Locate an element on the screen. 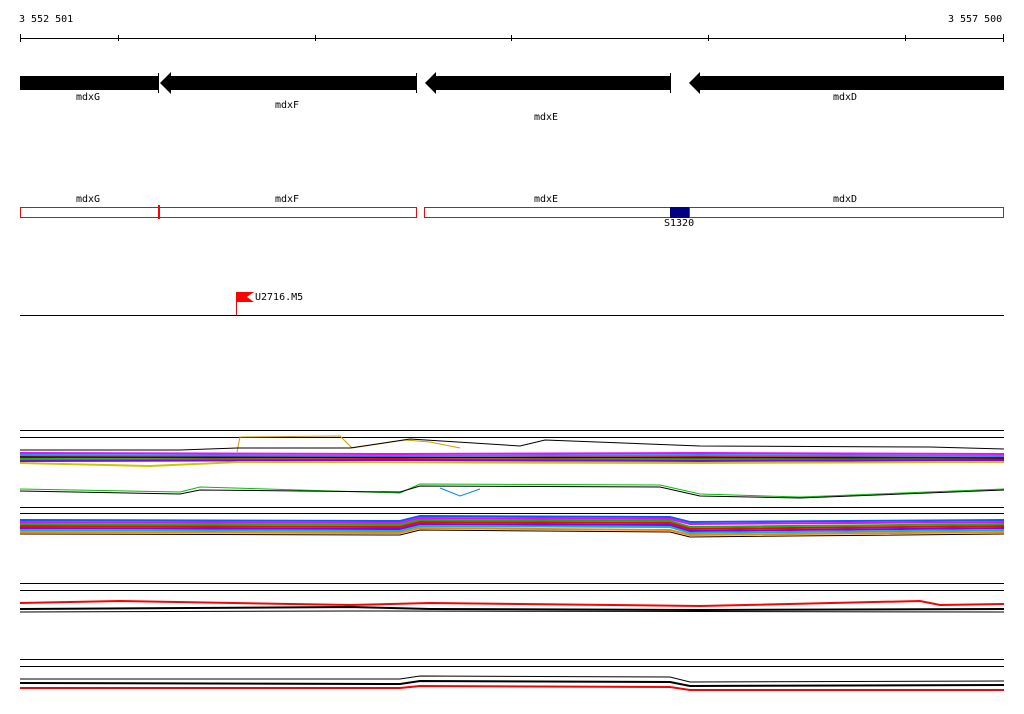 This screenshot has width=1024, height=714. gene-label-mdxg: mdxG is located at coordinates (88, 97).